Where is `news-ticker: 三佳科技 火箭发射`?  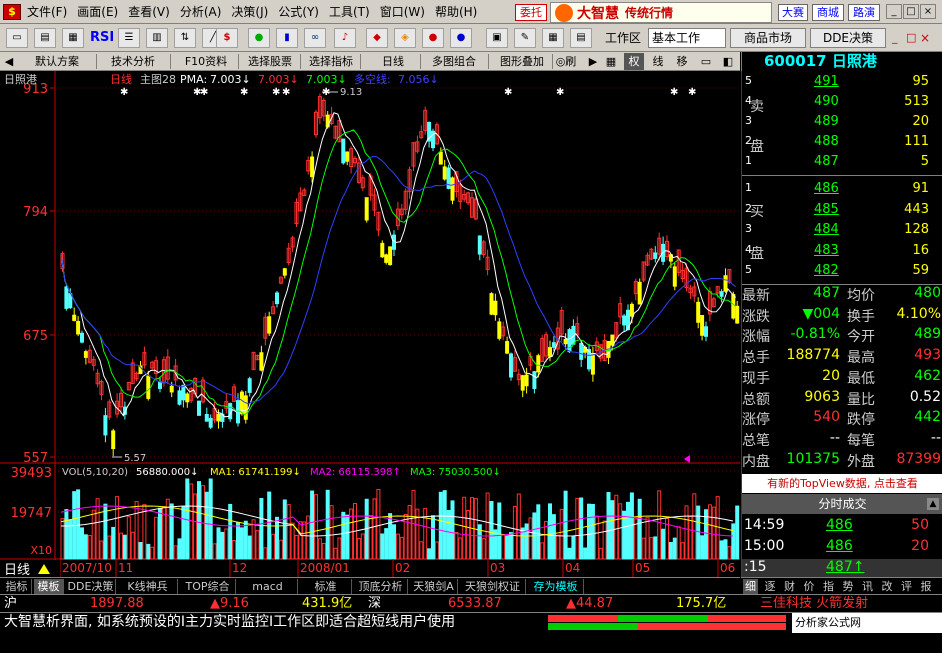 news-ticker: 三佳科技 火箭发射 is located at coordinates (814, 603).